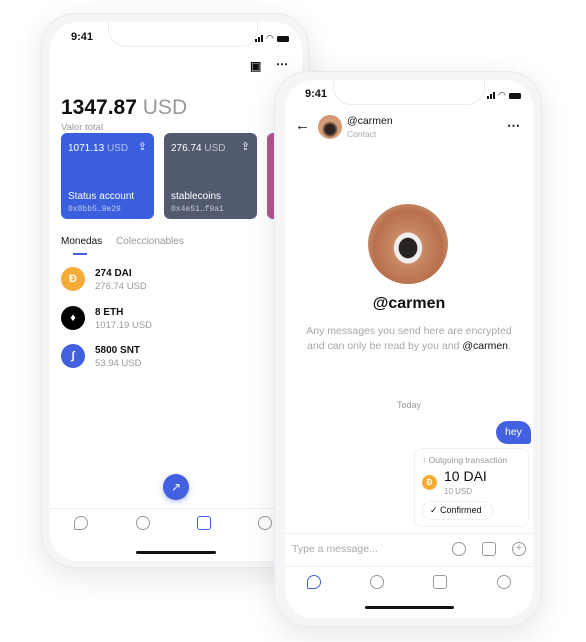 The width and height of the screenshot is (586, 642). I want to click on transaction-value: 10 USD, so click(458, 491).